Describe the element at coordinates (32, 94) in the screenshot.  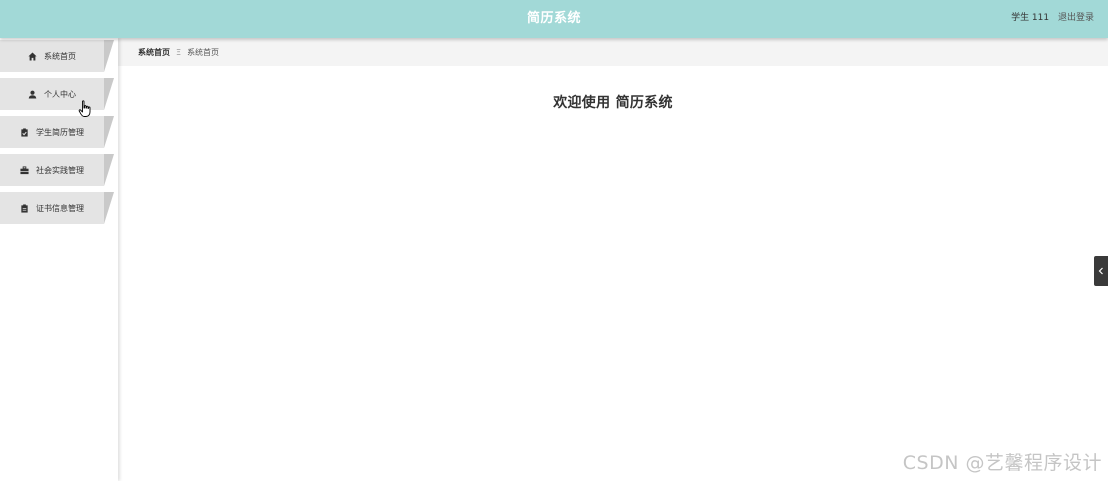
I see `user-icon` at that location.